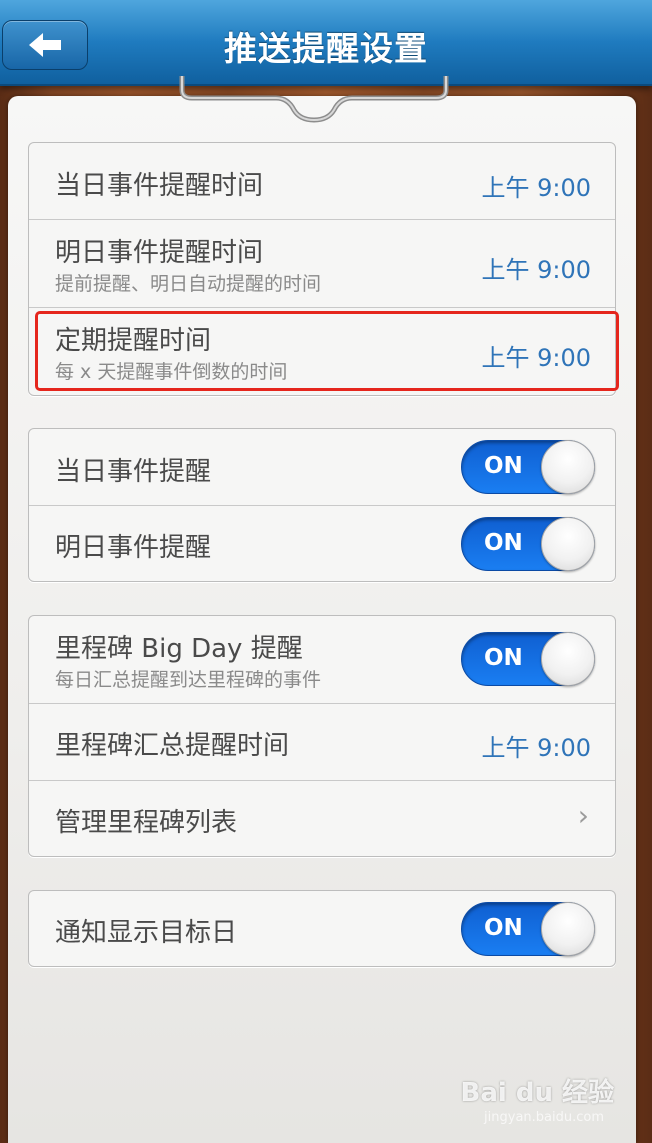 This screenshot has width=652, height=1143. I want to click on clipboard-clip-icon, so click(314, 99).